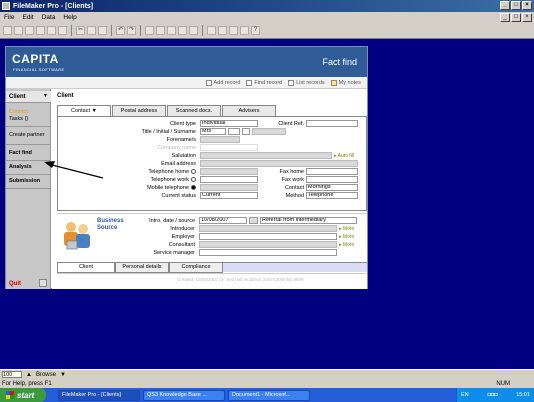  Describe the element at coordinates (211, 30) in the screenshot. I see `layout-icon` at that location.